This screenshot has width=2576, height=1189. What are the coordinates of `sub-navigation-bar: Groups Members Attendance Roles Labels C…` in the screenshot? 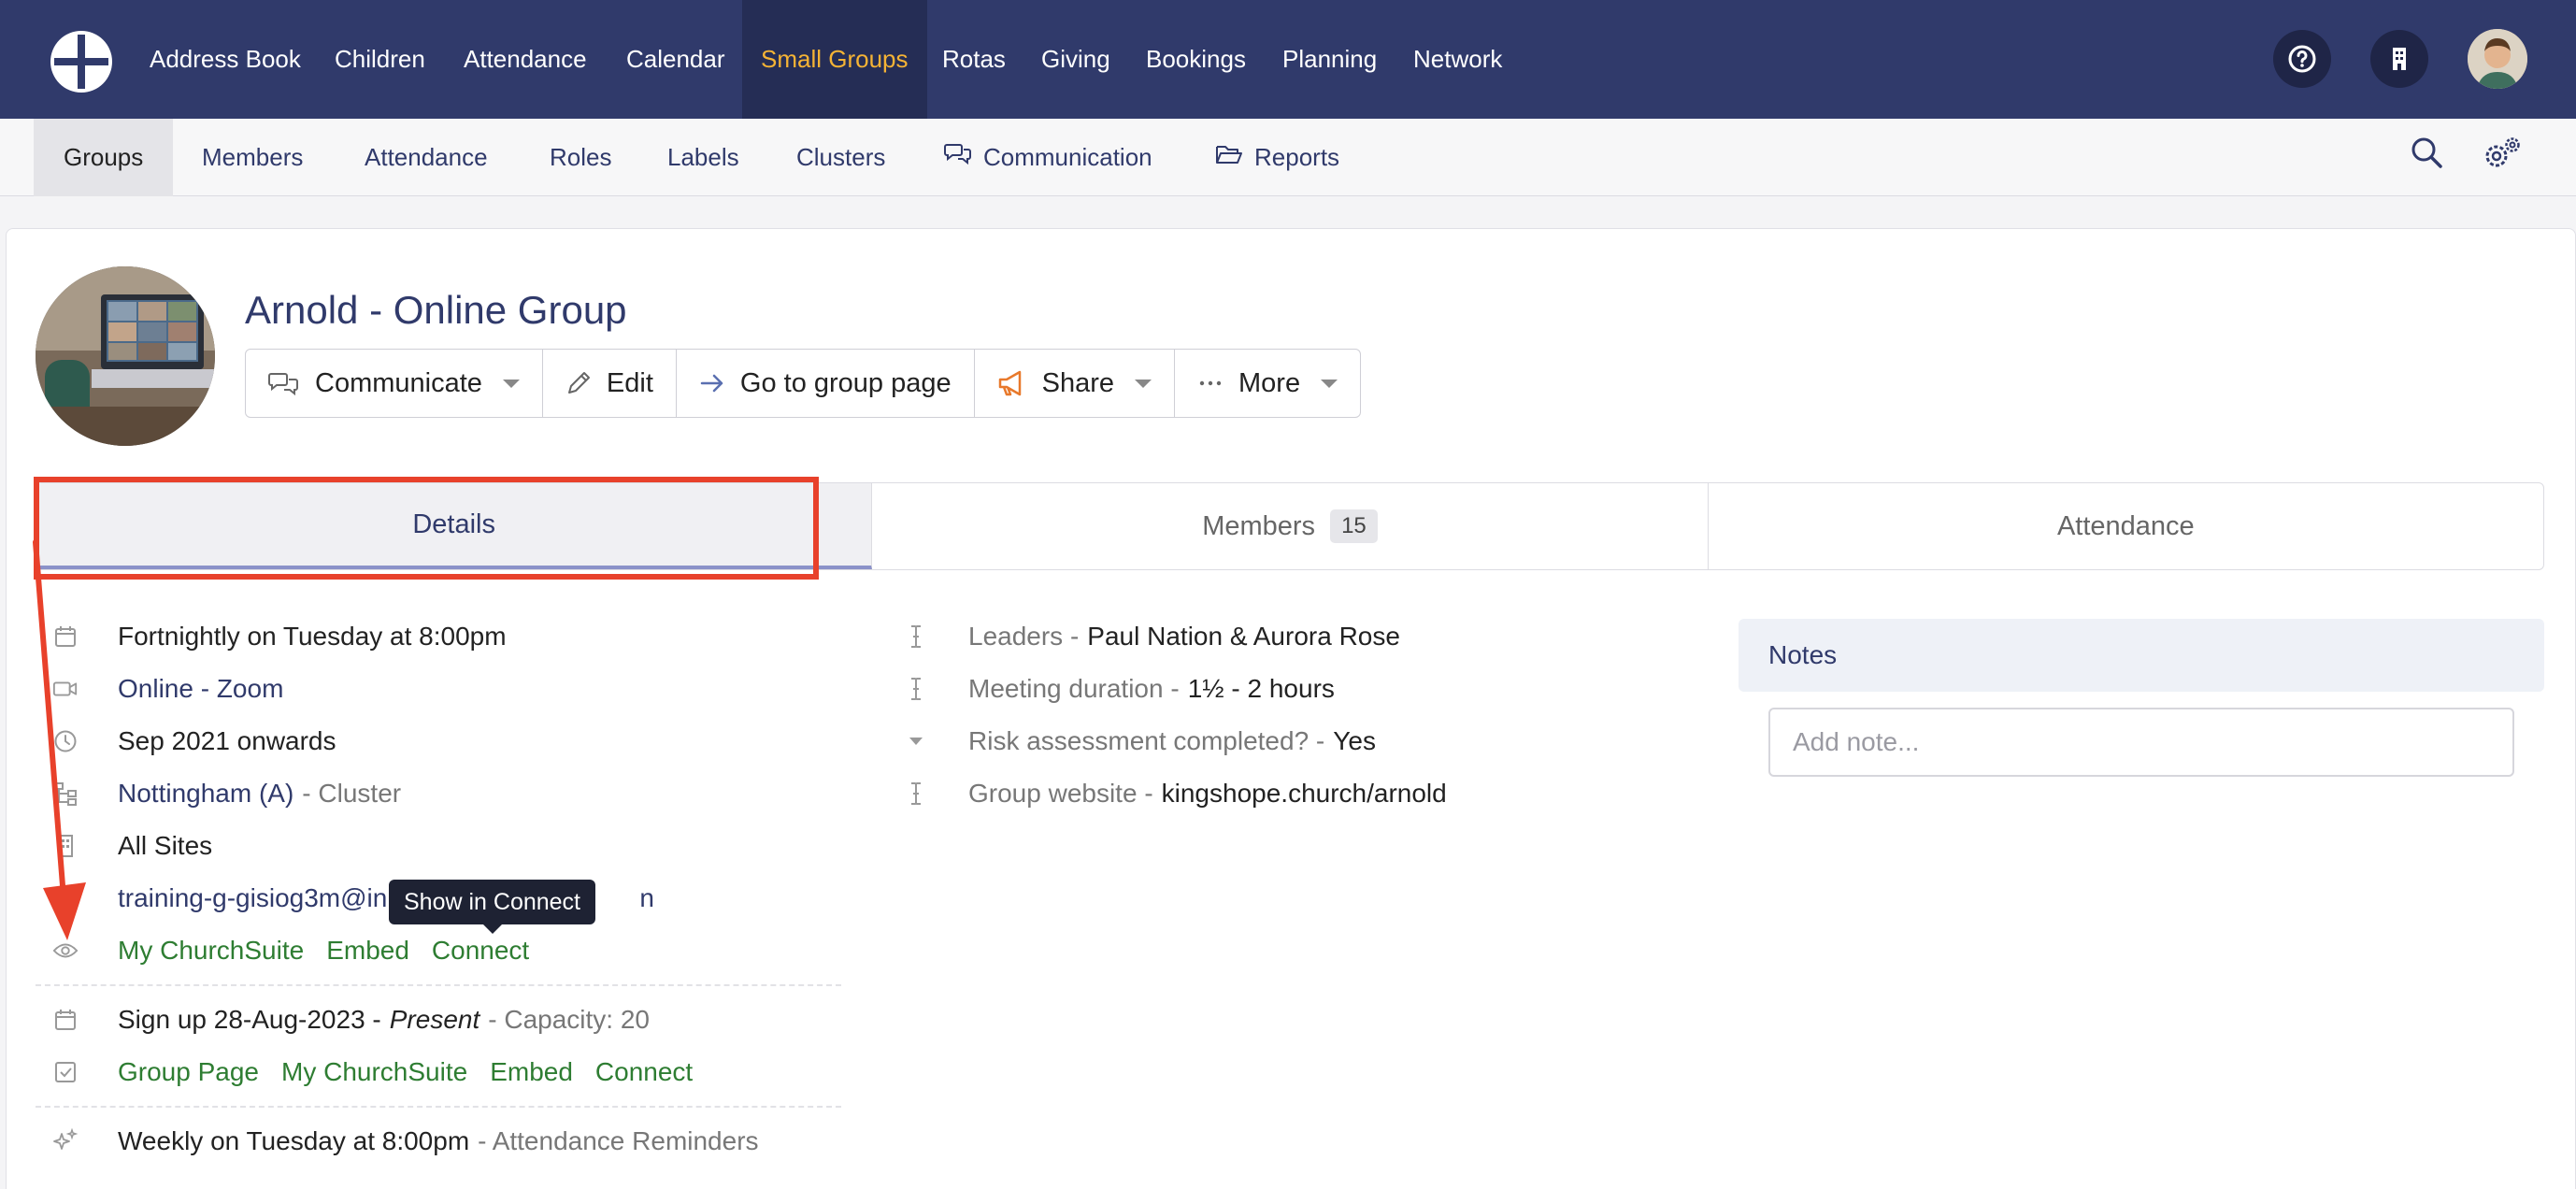 It's located at (1288, 157).